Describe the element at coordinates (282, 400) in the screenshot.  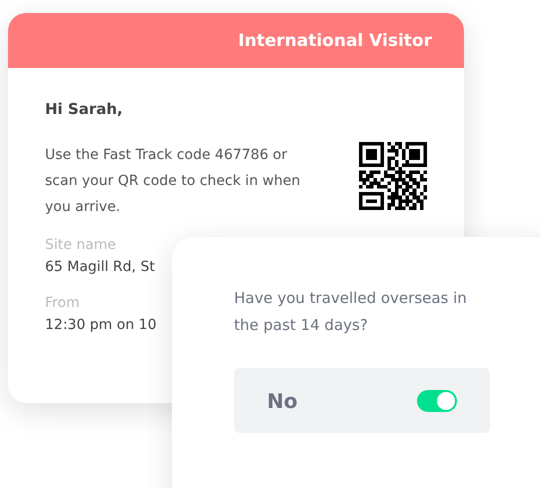
I see `answer-label: No` at that location.